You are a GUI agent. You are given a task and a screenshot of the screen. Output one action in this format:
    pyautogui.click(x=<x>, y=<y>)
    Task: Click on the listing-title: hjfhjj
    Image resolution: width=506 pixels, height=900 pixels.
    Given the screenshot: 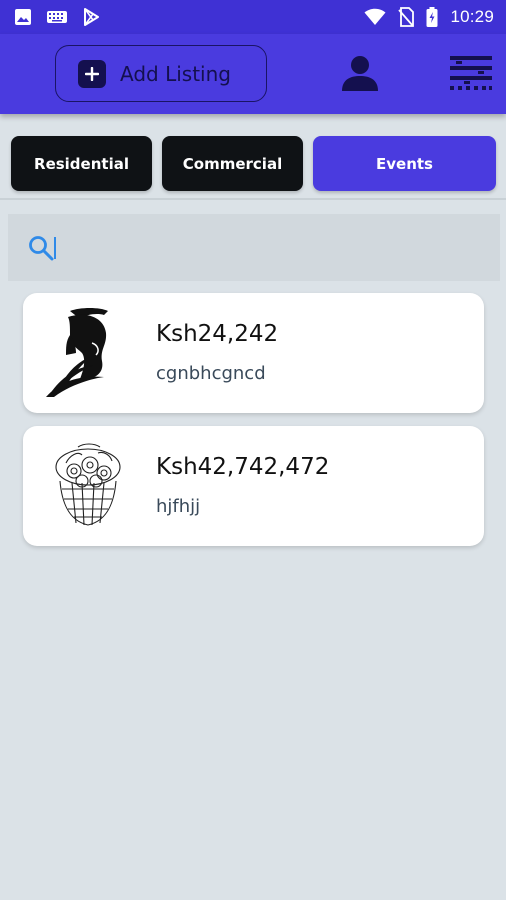 What is the action you would take?
    pyautogui.click(x=178, y=506)
    